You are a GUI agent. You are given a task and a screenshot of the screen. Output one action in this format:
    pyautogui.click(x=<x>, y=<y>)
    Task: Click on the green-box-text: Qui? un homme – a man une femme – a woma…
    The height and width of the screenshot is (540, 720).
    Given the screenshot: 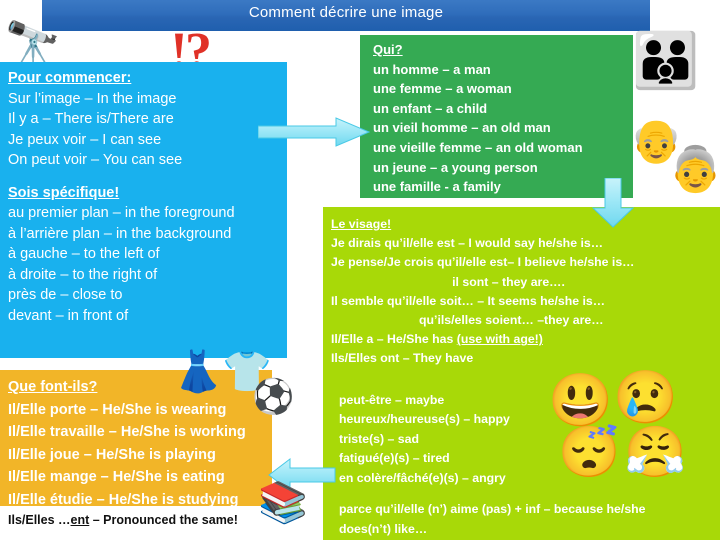 What is the action you would take?
    pyautogui.click(x=503, y=118)
    